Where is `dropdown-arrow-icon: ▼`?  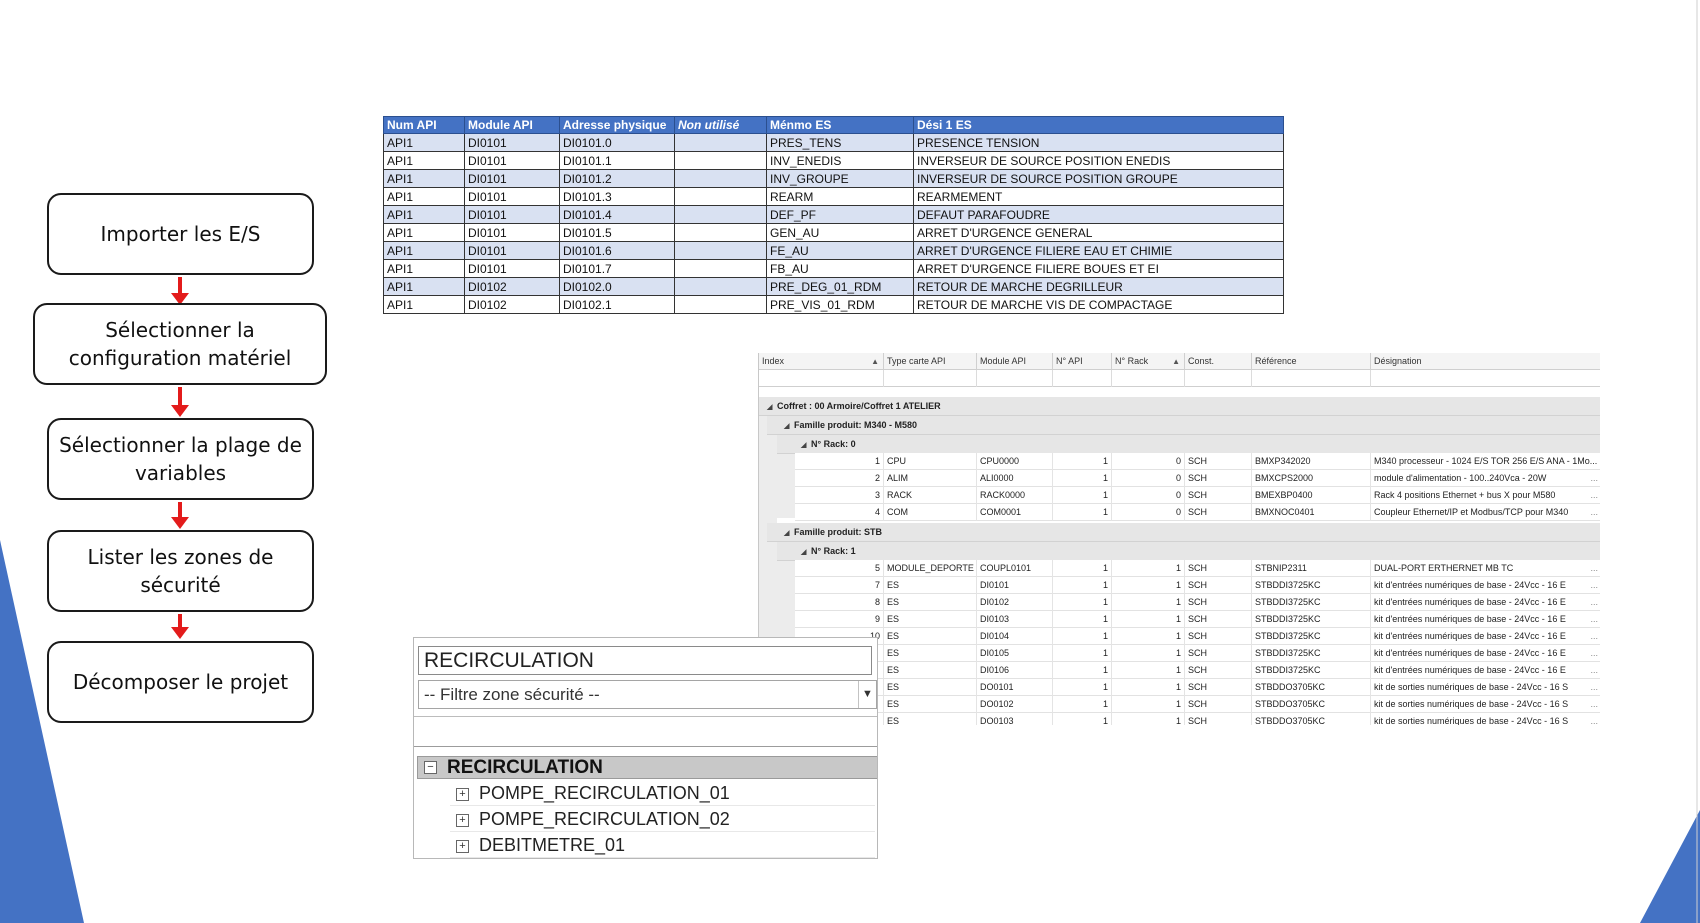
dropdown-arrow-icon: ▼ is located at coordinates (867, 694).